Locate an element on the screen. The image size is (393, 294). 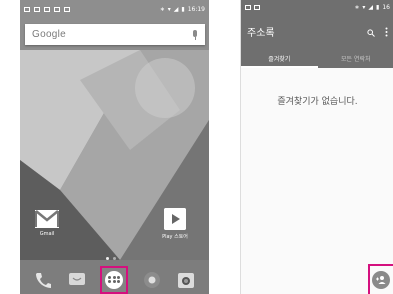
add-contact-button is located at coordinates (381, 280).